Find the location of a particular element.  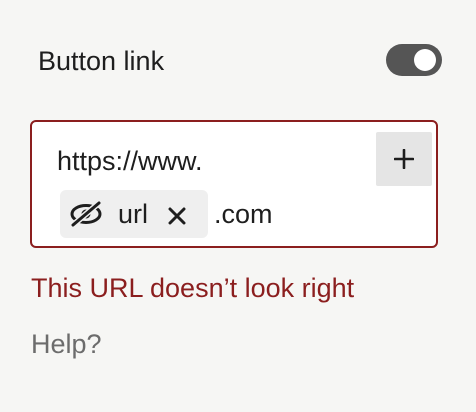

url-prefix: https://www. is located at coordinates (130, 161).